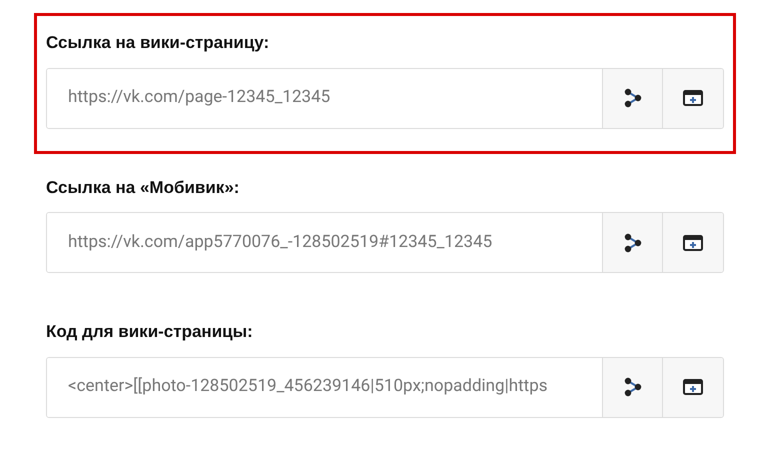 Image resolution: width=763 pixels, height=453 pixels. I want to click on field-label: Ссылка на «Мобивик»:, so click(143, 187).